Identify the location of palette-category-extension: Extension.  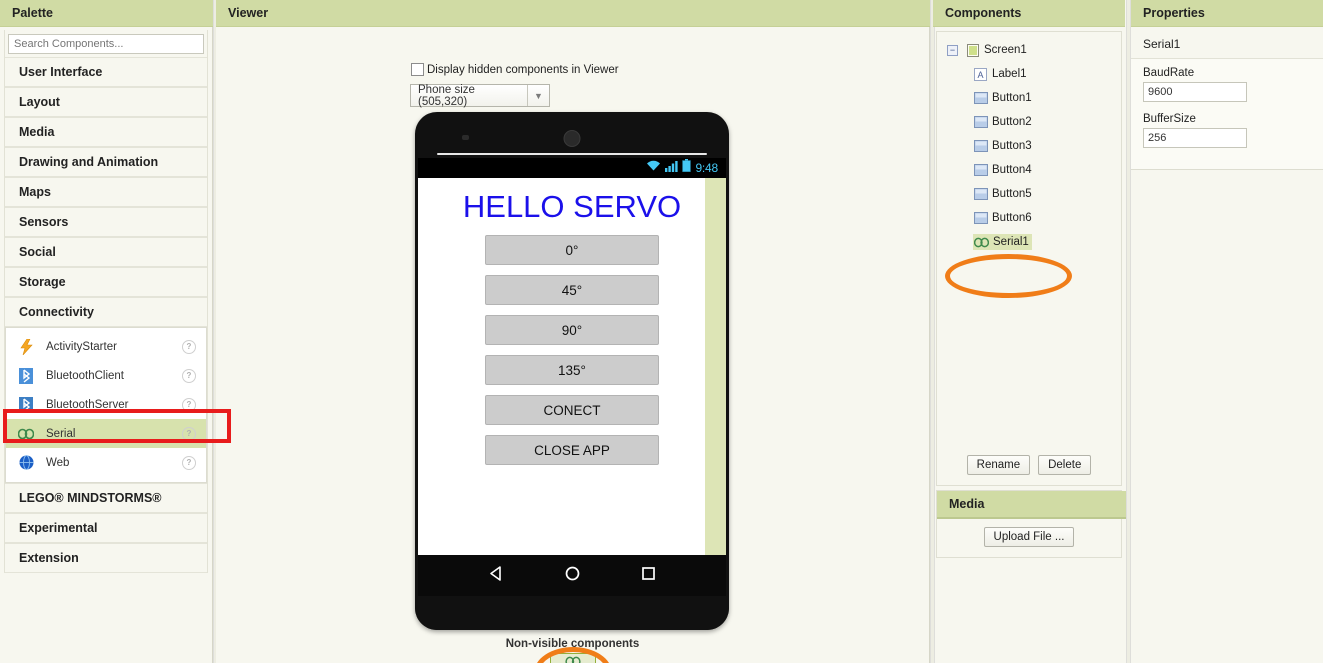
(106, 558).